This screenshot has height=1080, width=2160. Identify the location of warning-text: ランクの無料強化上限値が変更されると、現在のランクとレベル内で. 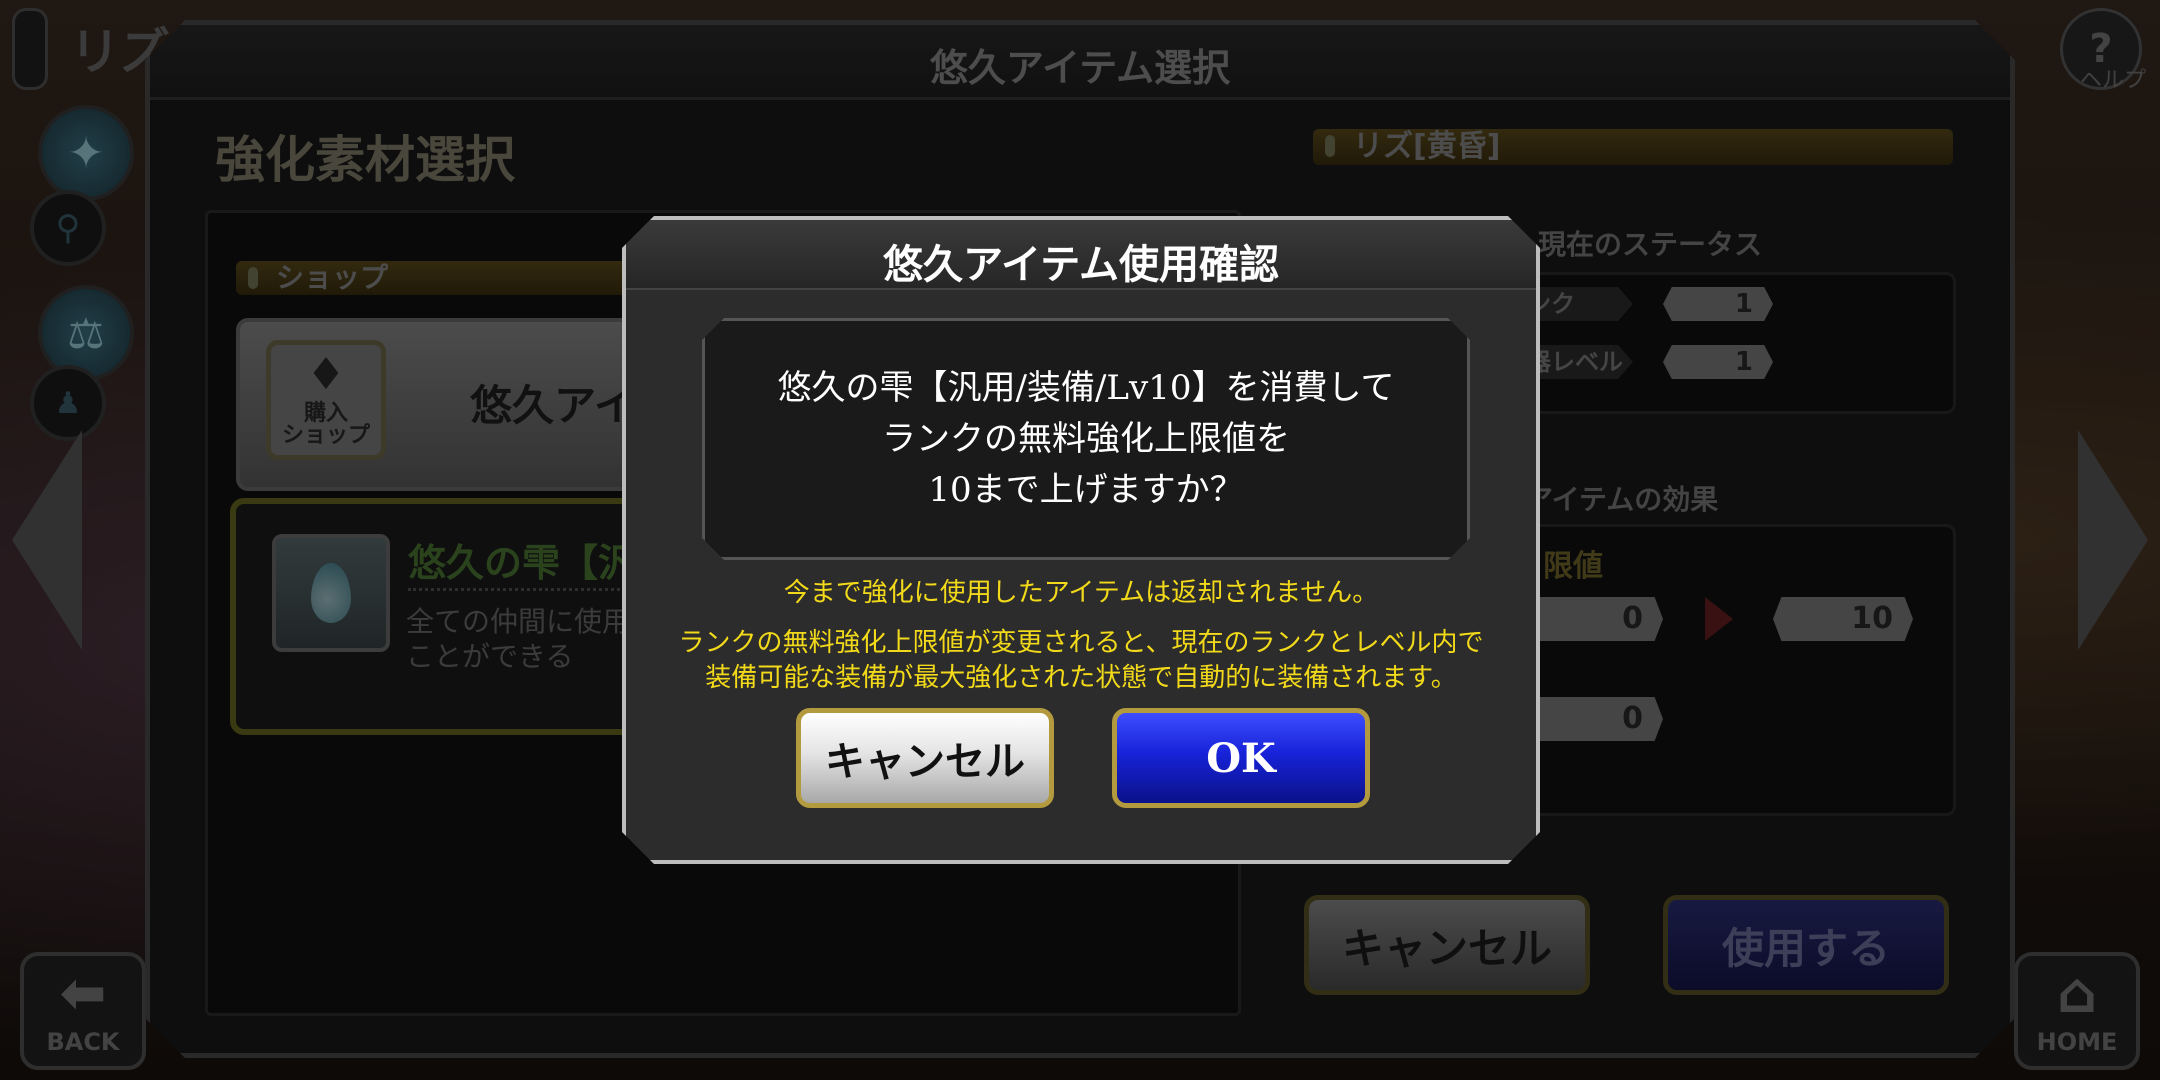
(1081, 643).